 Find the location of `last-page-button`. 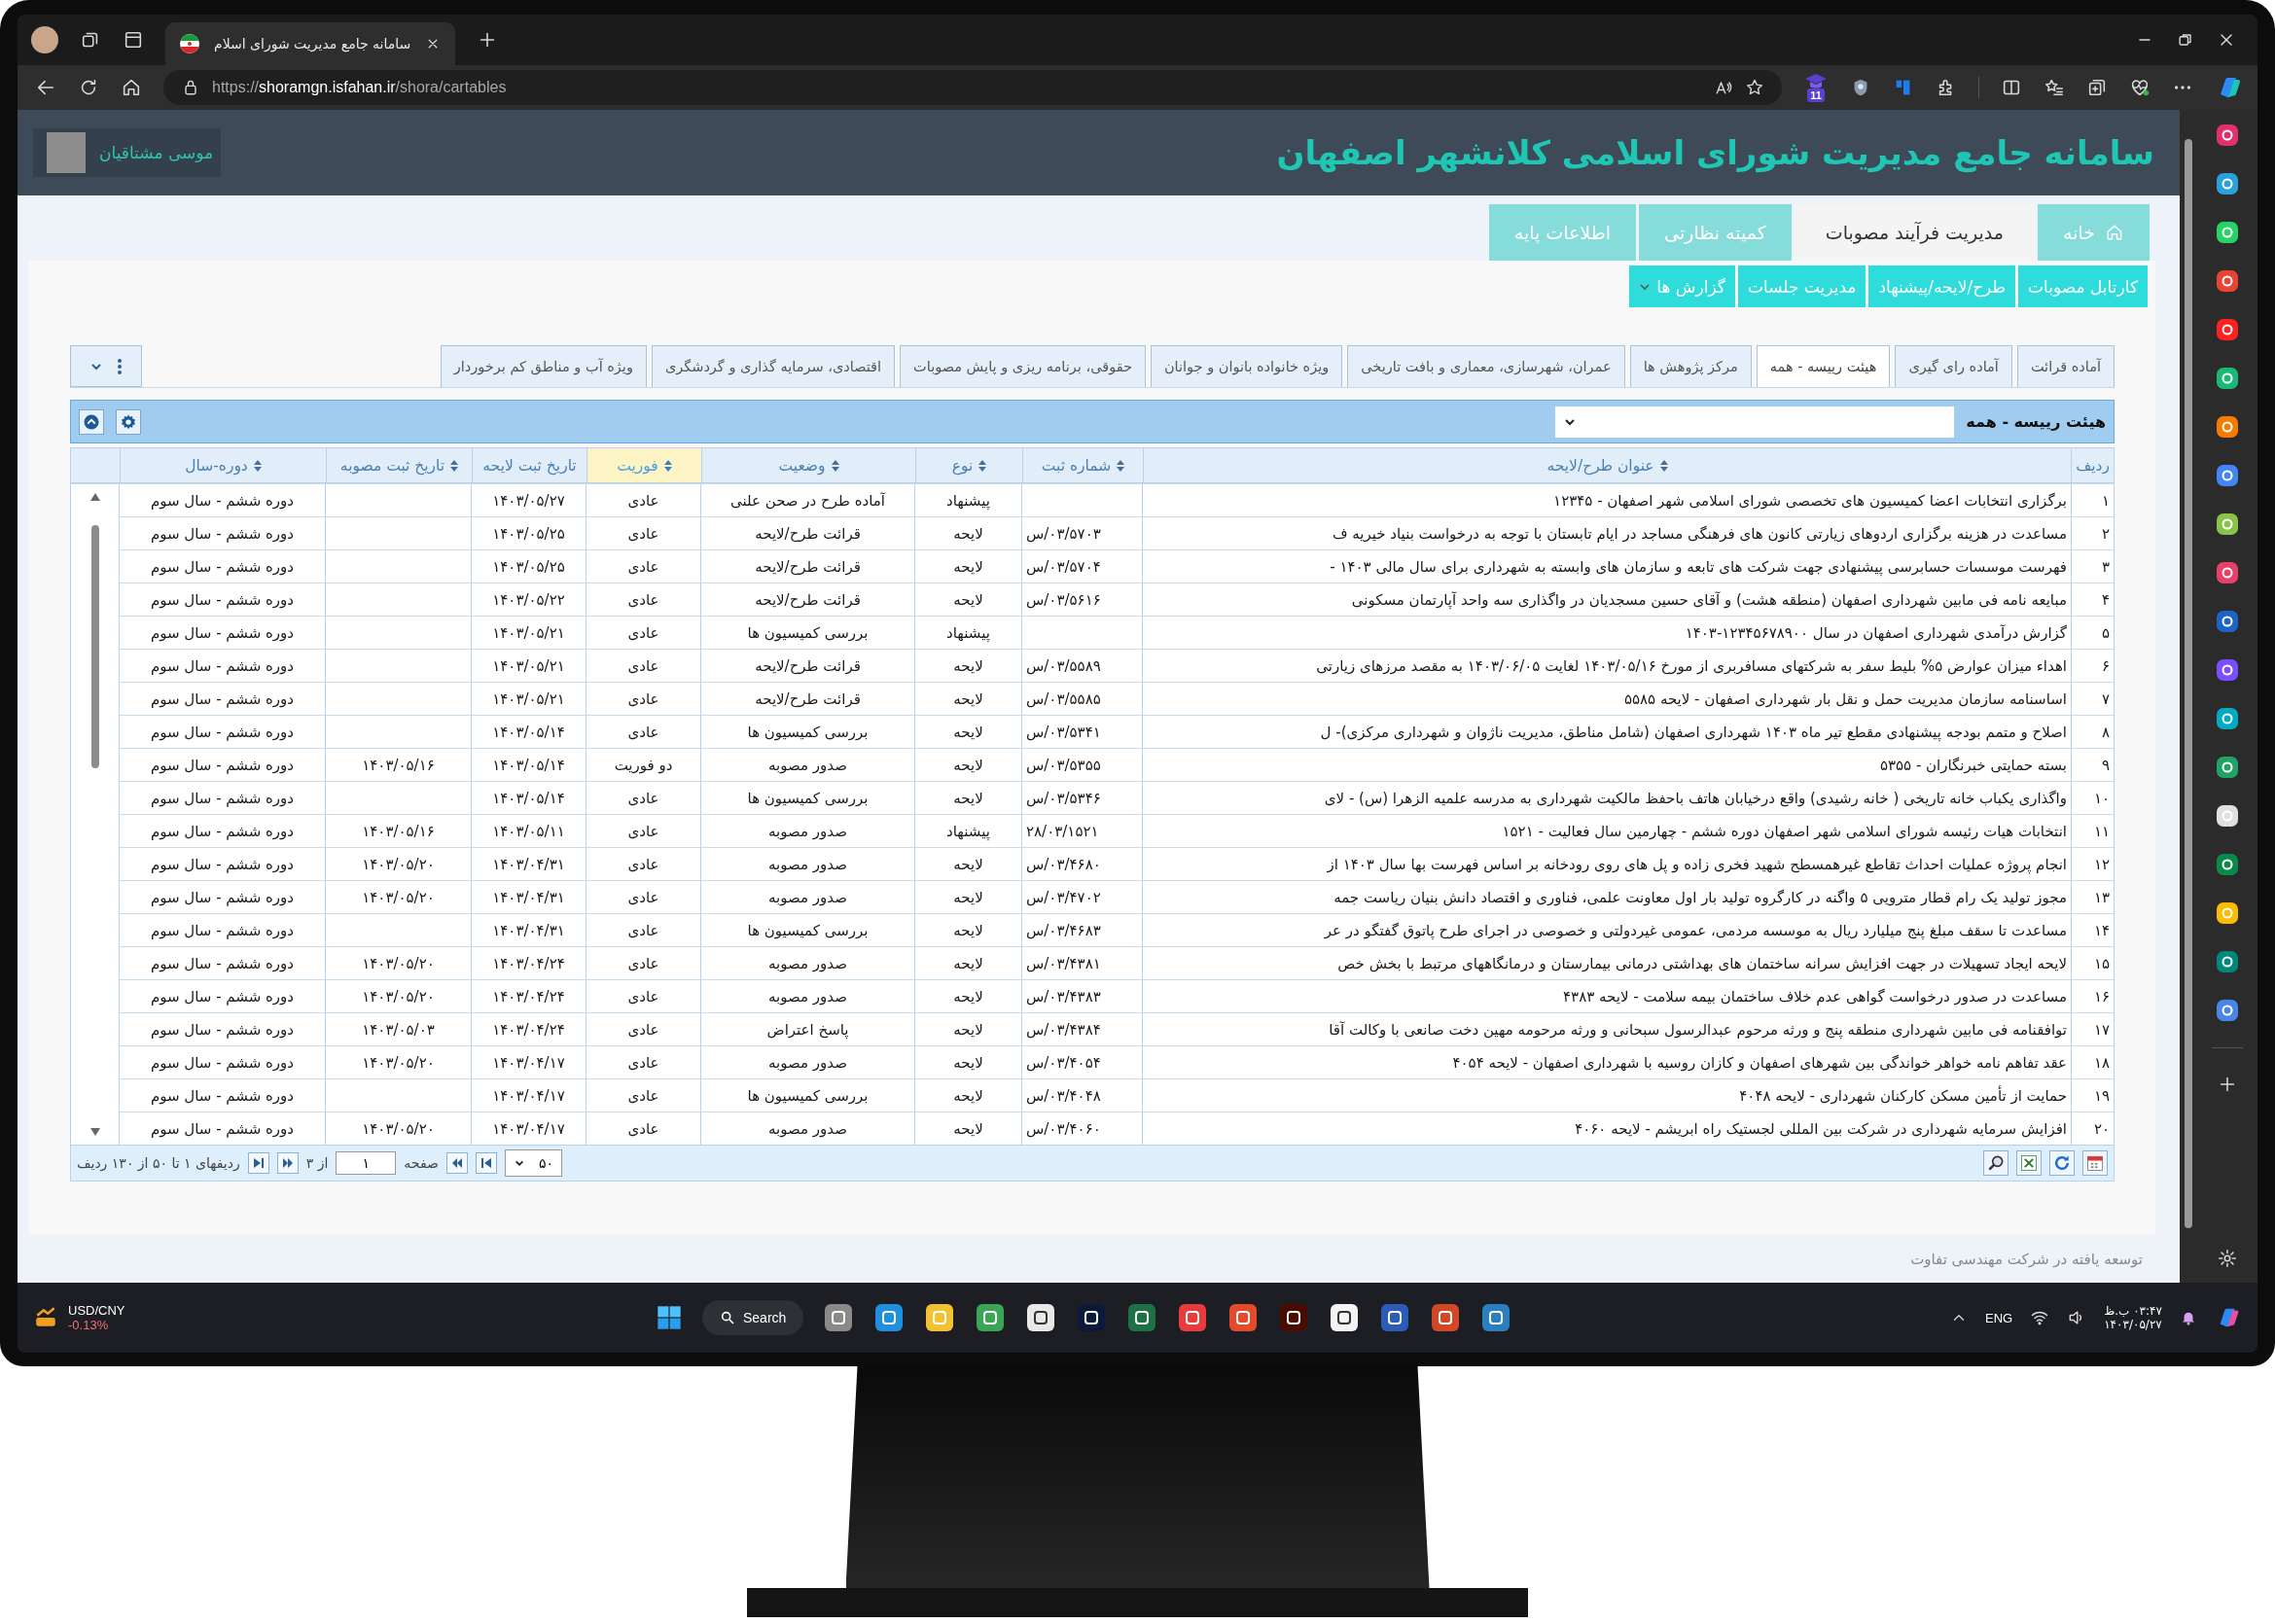

last-page-button is located at coordinates (486, 1163).